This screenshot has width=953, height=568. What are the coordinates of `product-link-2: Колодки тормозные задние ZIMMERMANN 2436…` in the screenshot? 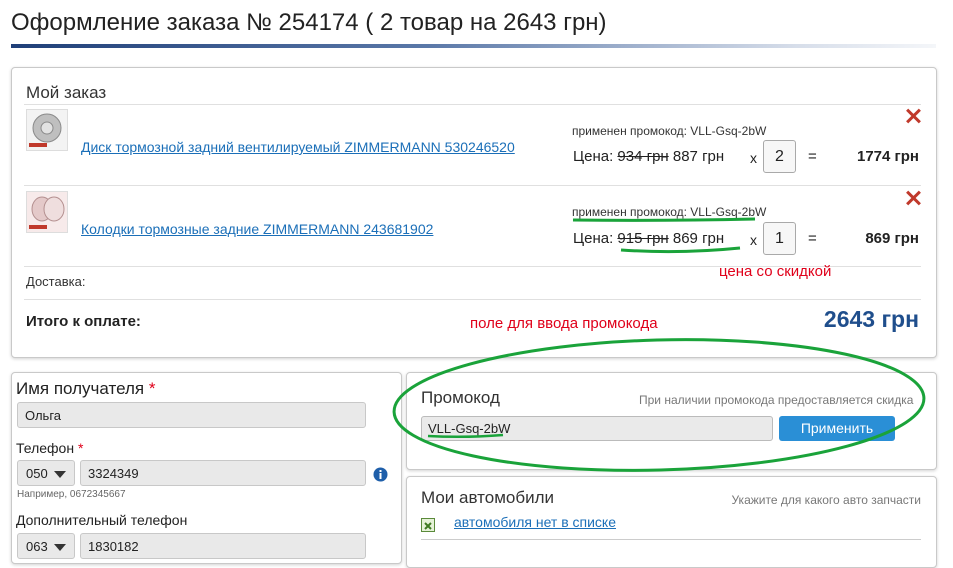 It's located at (257, 229).